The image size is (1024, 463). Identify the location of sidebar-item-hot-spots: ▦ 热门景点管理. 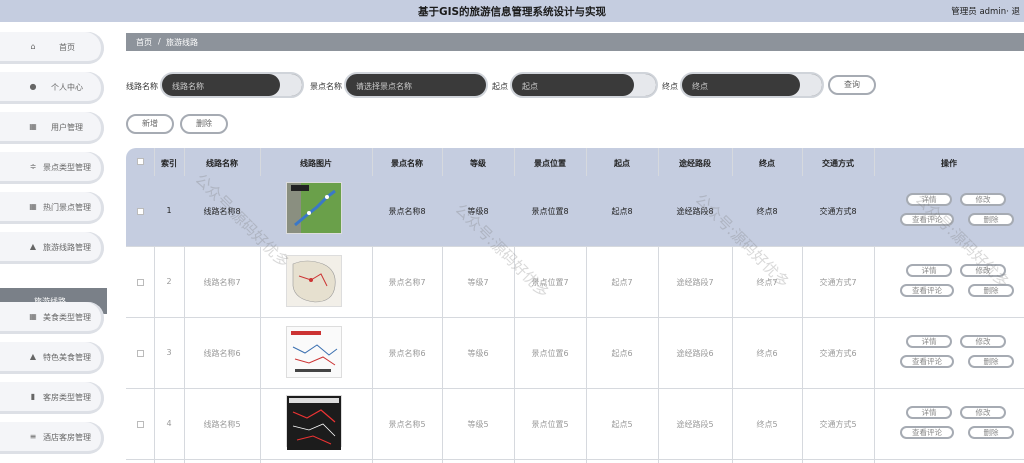
(52, 208).